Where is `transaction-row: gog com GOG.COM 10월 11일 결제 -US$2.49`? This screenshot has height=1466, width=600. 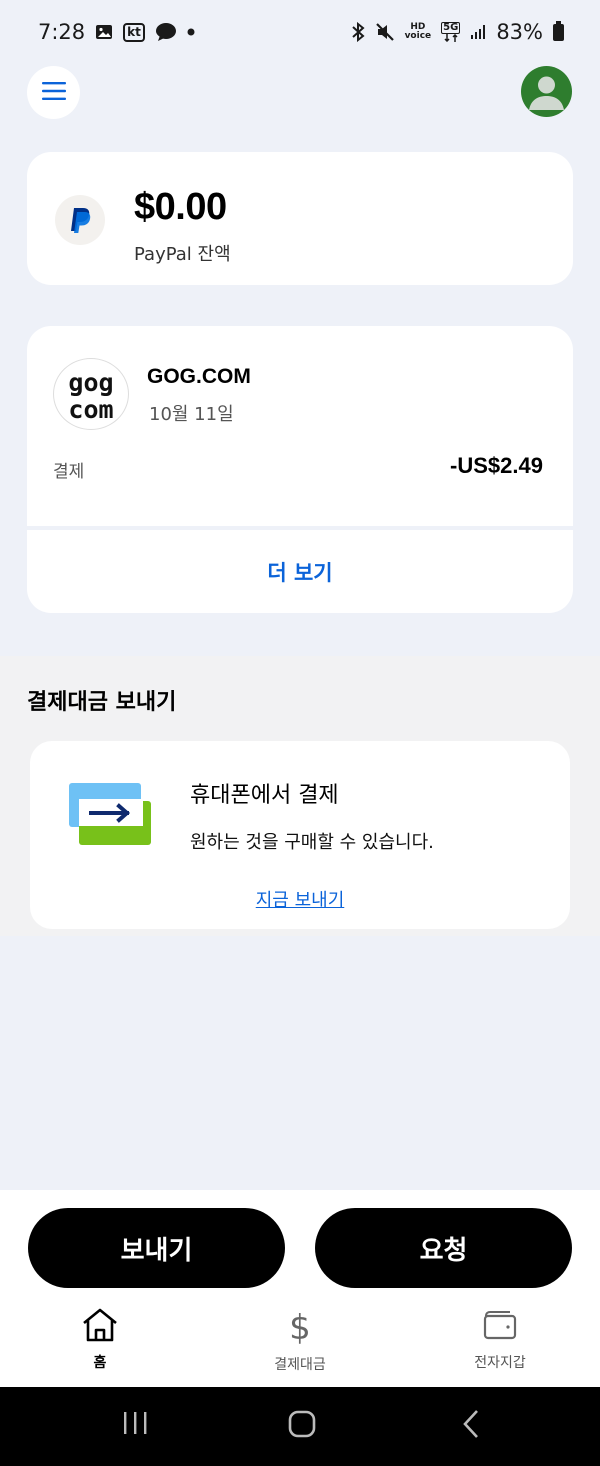
transaction-row: gog com GOG.COM 10월 11일 결제 -US$2.49 is located at coordinates (300, 426).